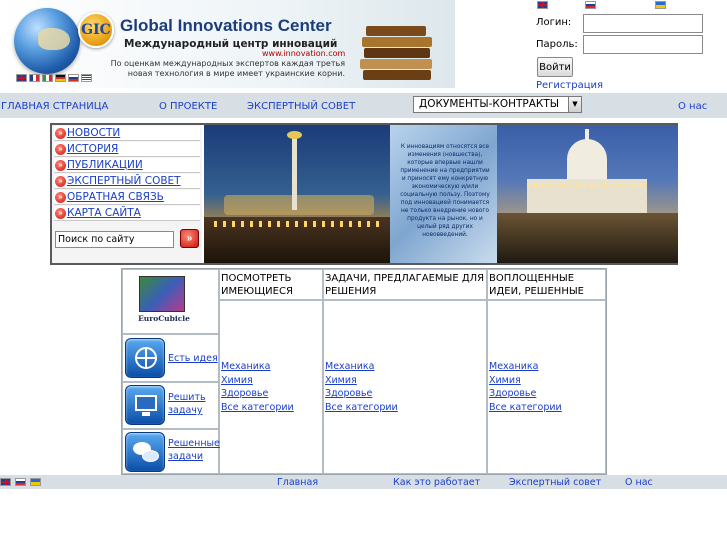 The height and width of the screenshot is (545, 727). What do you see at coordinates (405, 387) in the screenshot?
I see `column-tasks: Механика Химия Здоровье Все категории` at bounding box center [405, 387].